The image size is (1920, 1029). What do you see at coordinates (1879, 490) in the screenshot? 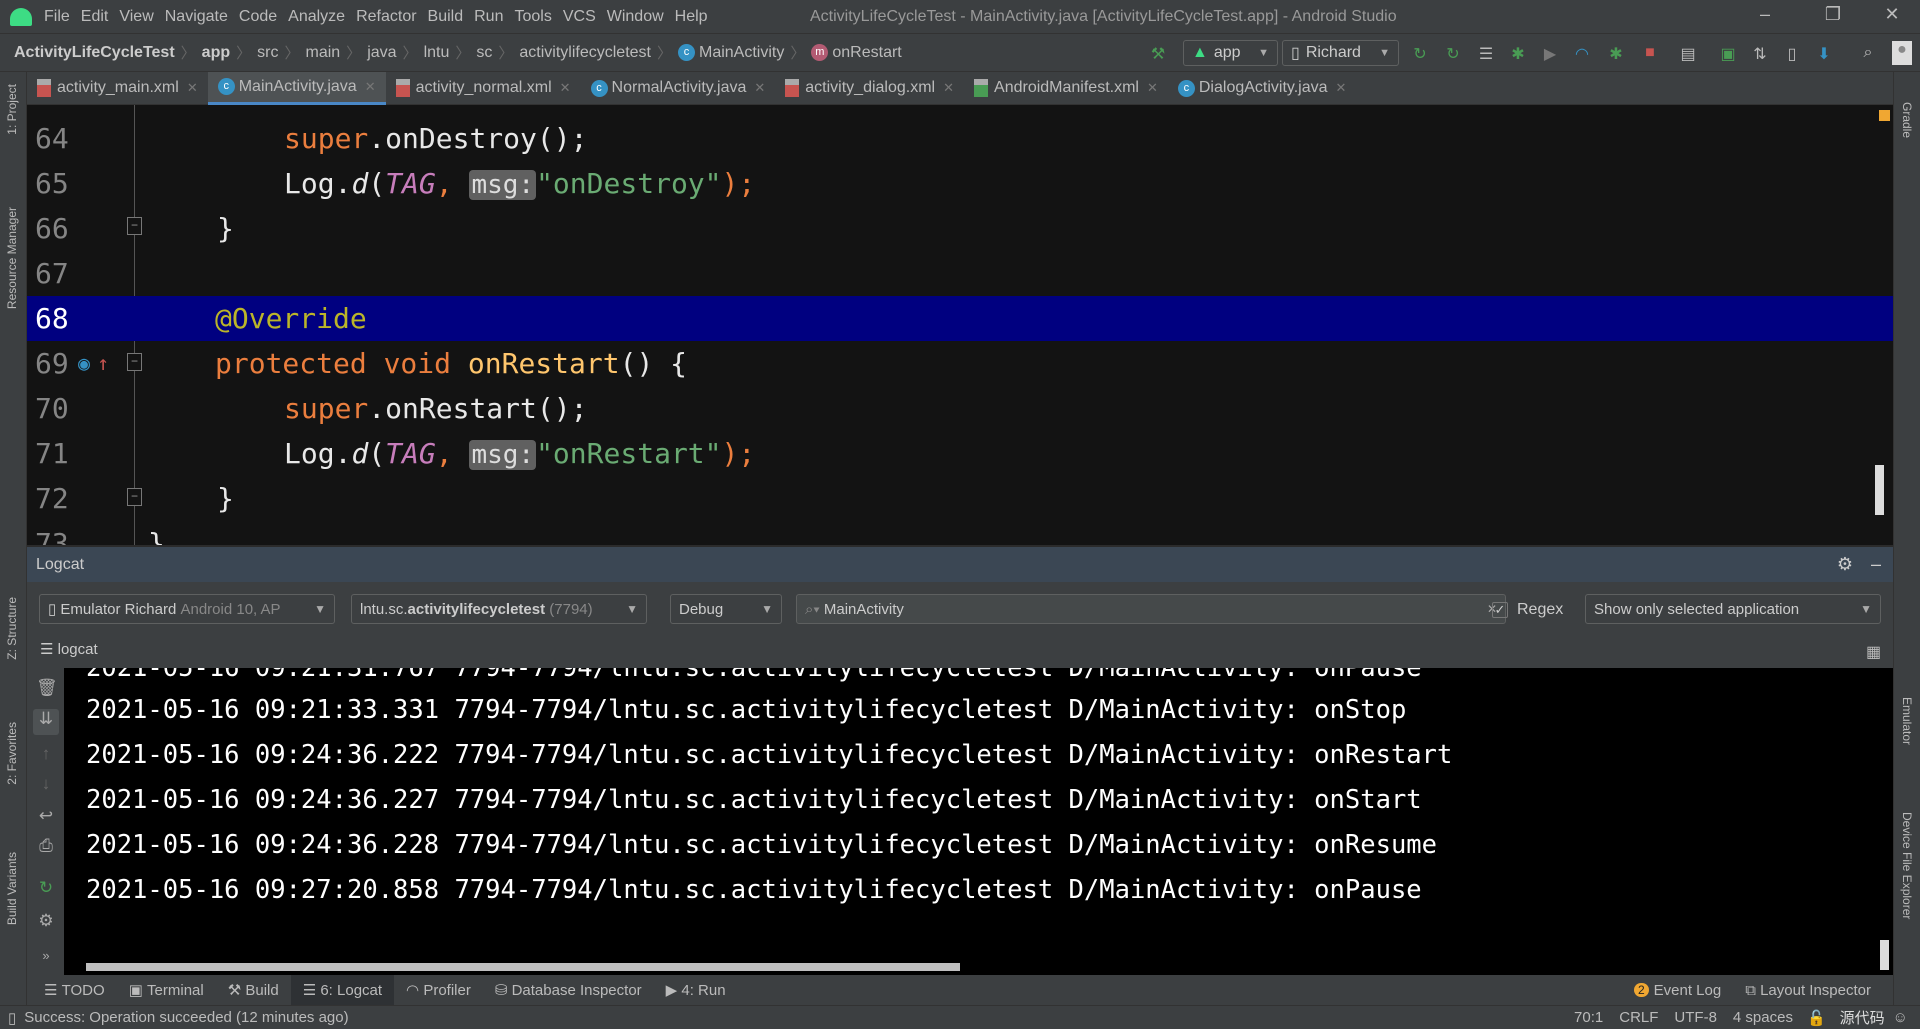
I see `editor-scrollbar` at bounding box center [1879, 490].